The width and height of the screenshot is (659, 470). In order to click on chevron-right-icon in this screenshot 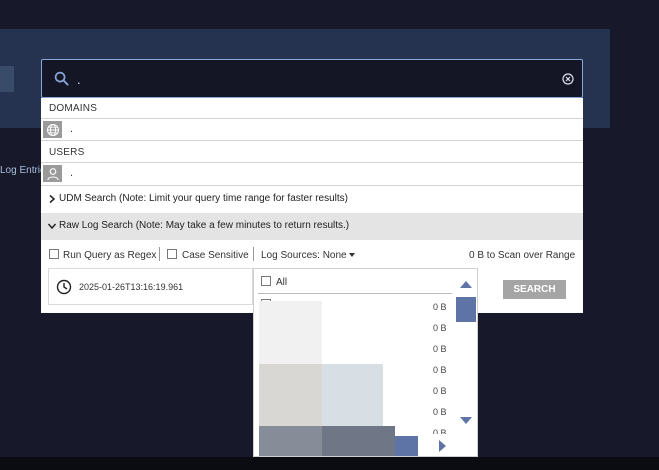, I will do `click(52, 199)`.